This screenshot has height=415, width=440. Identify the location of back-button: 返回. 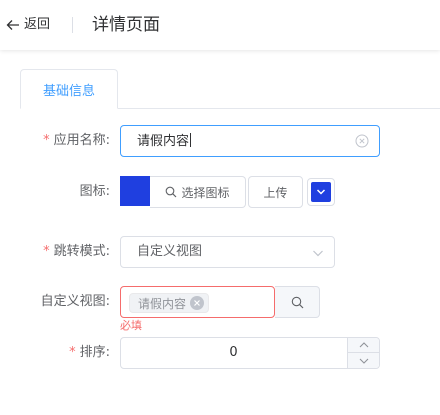
(28, 25).